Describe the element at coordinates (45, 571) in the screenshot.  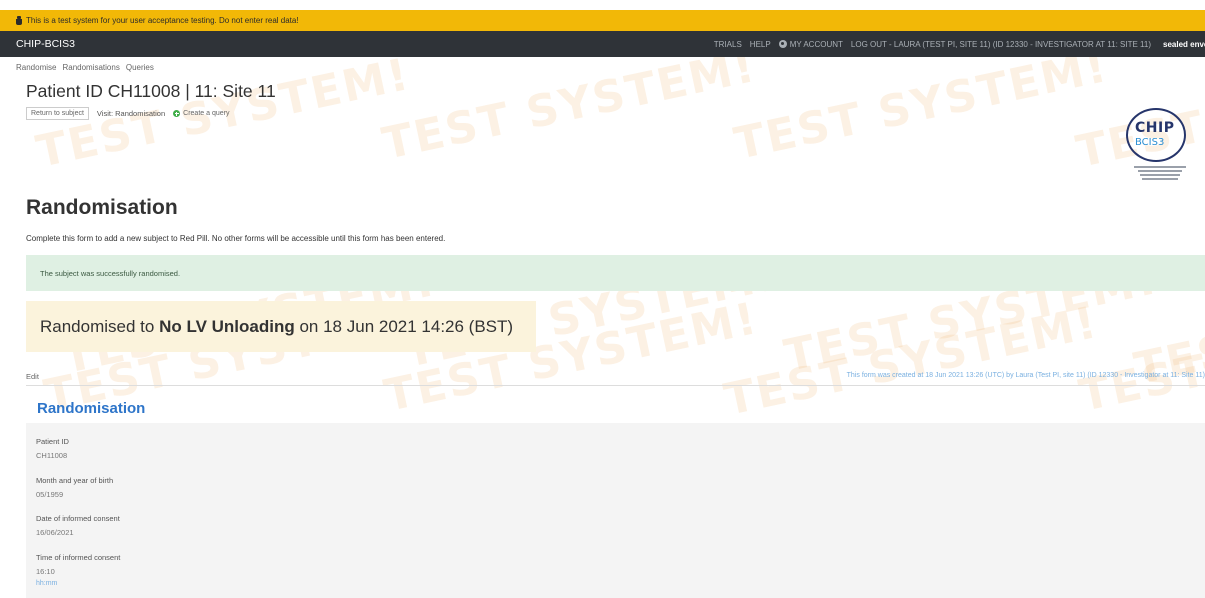
I see `field-value: 16:10` at that location.